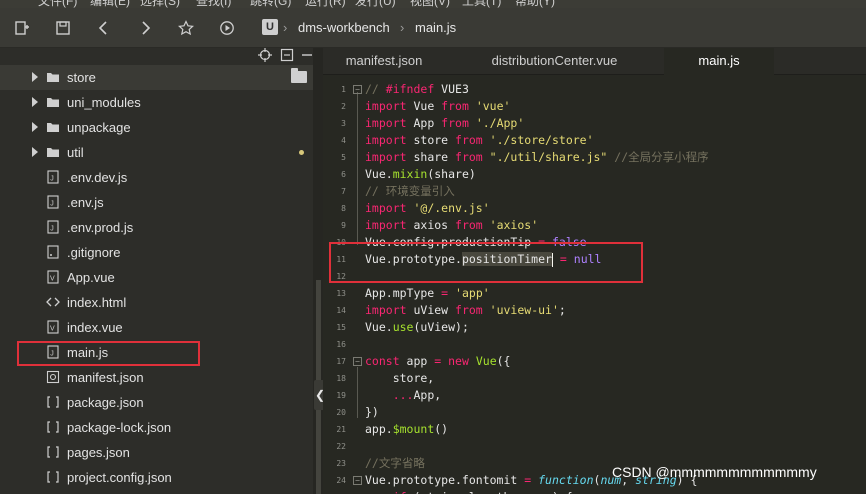 Image resolution: width=866 pixels, height=494 pixels. I want to click on locate-icon, so click(265, 55).